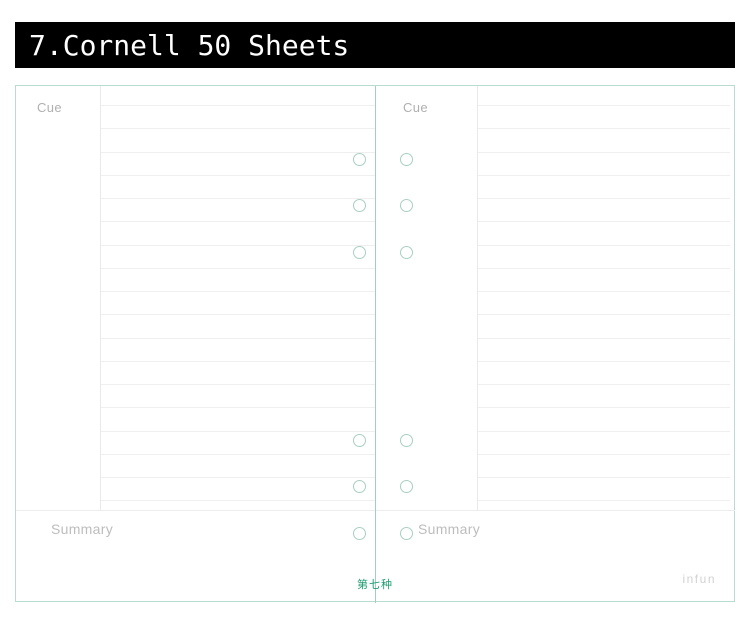 The width and height of the screenshot is (750, 618). What do you see at coordinates (416, 107) in the screenshot?
I see `cue-label-right: Cue` at bounding box center [416, 107].